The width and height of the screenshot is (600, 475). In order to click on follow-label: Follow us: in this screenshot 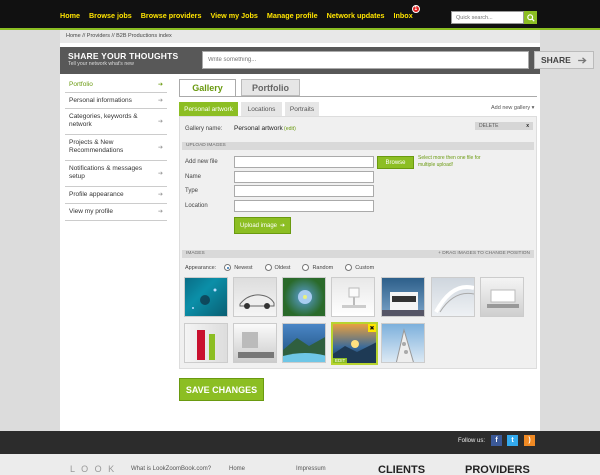, I will do `click(472, 441)`.